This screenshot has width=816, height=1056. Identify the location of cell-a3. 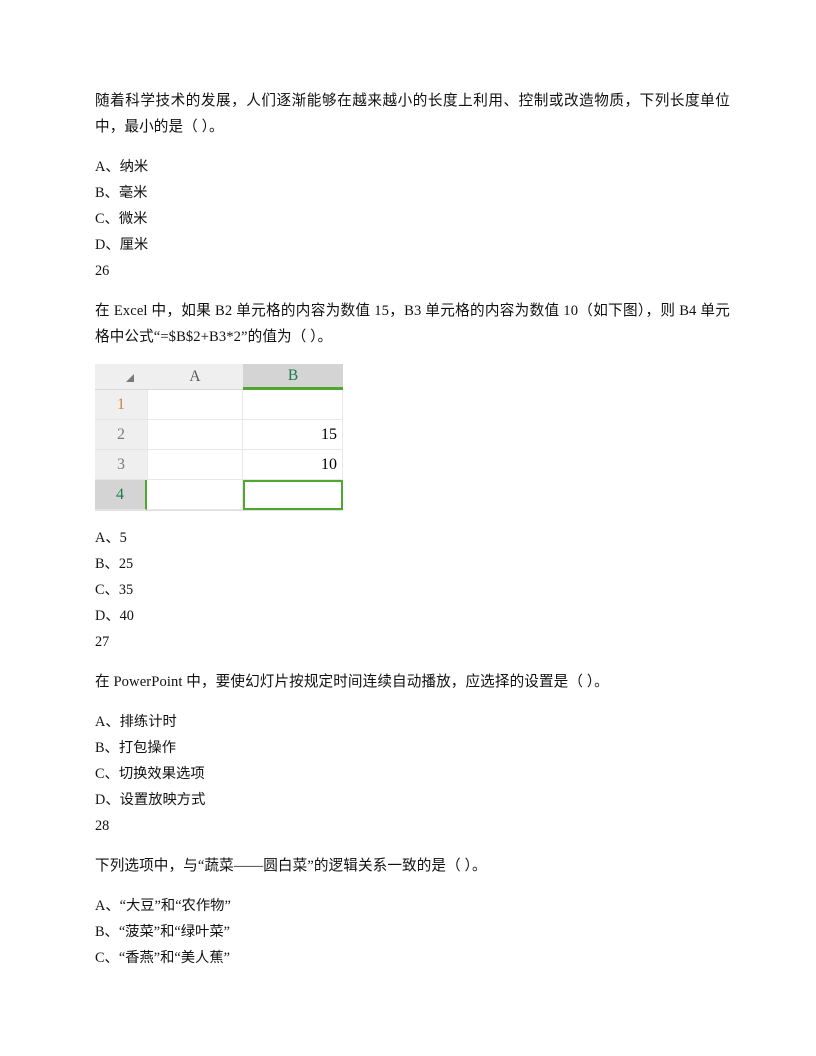
(195, 465).